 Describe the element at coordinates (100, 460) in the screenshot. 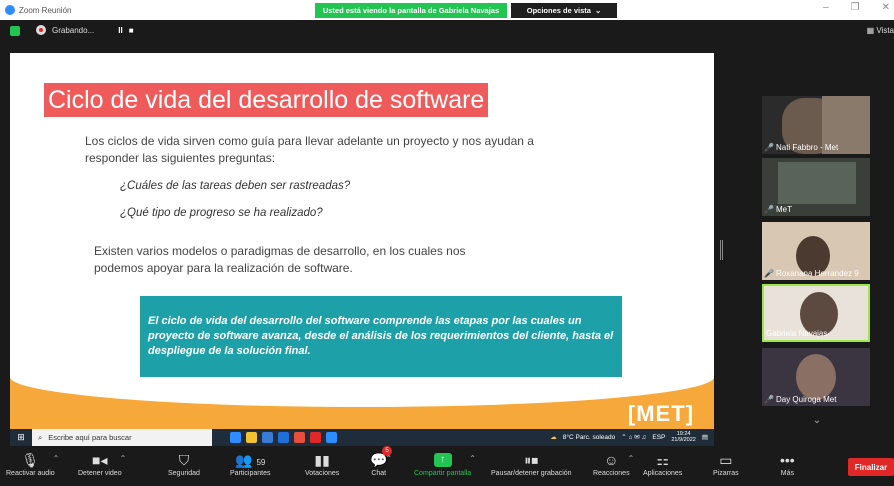

I see `video-camera-icon: ■◂` at that location.